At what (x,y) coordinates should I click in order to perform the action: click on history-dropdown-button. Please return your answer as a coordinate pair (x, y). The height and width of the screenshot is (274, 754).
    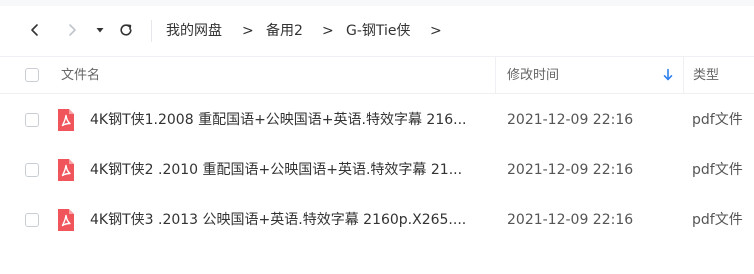
    Looking at the image, I should click on (100, 30).